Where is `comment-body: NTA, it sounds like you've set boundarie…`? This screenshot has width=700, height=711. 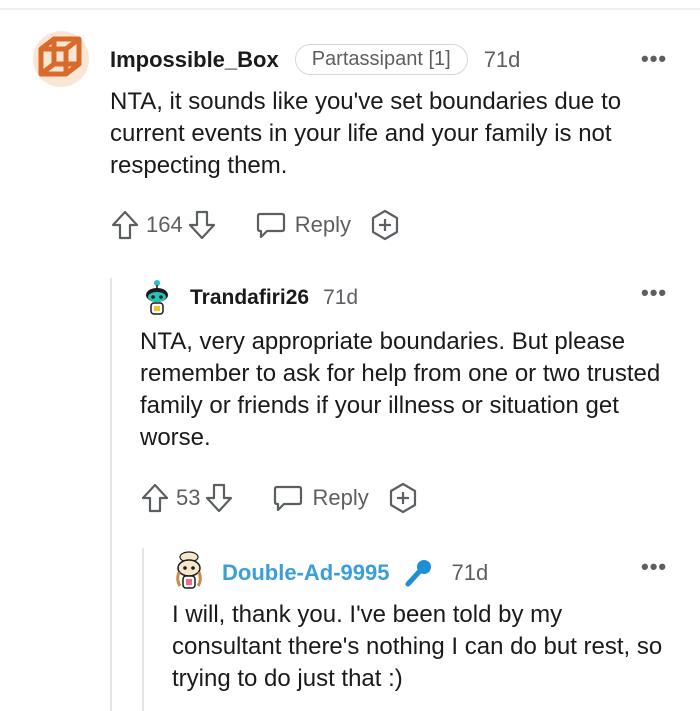 comment-body: NTA, it sounds like you've set boundarie… is located at coordinates (366, 133).